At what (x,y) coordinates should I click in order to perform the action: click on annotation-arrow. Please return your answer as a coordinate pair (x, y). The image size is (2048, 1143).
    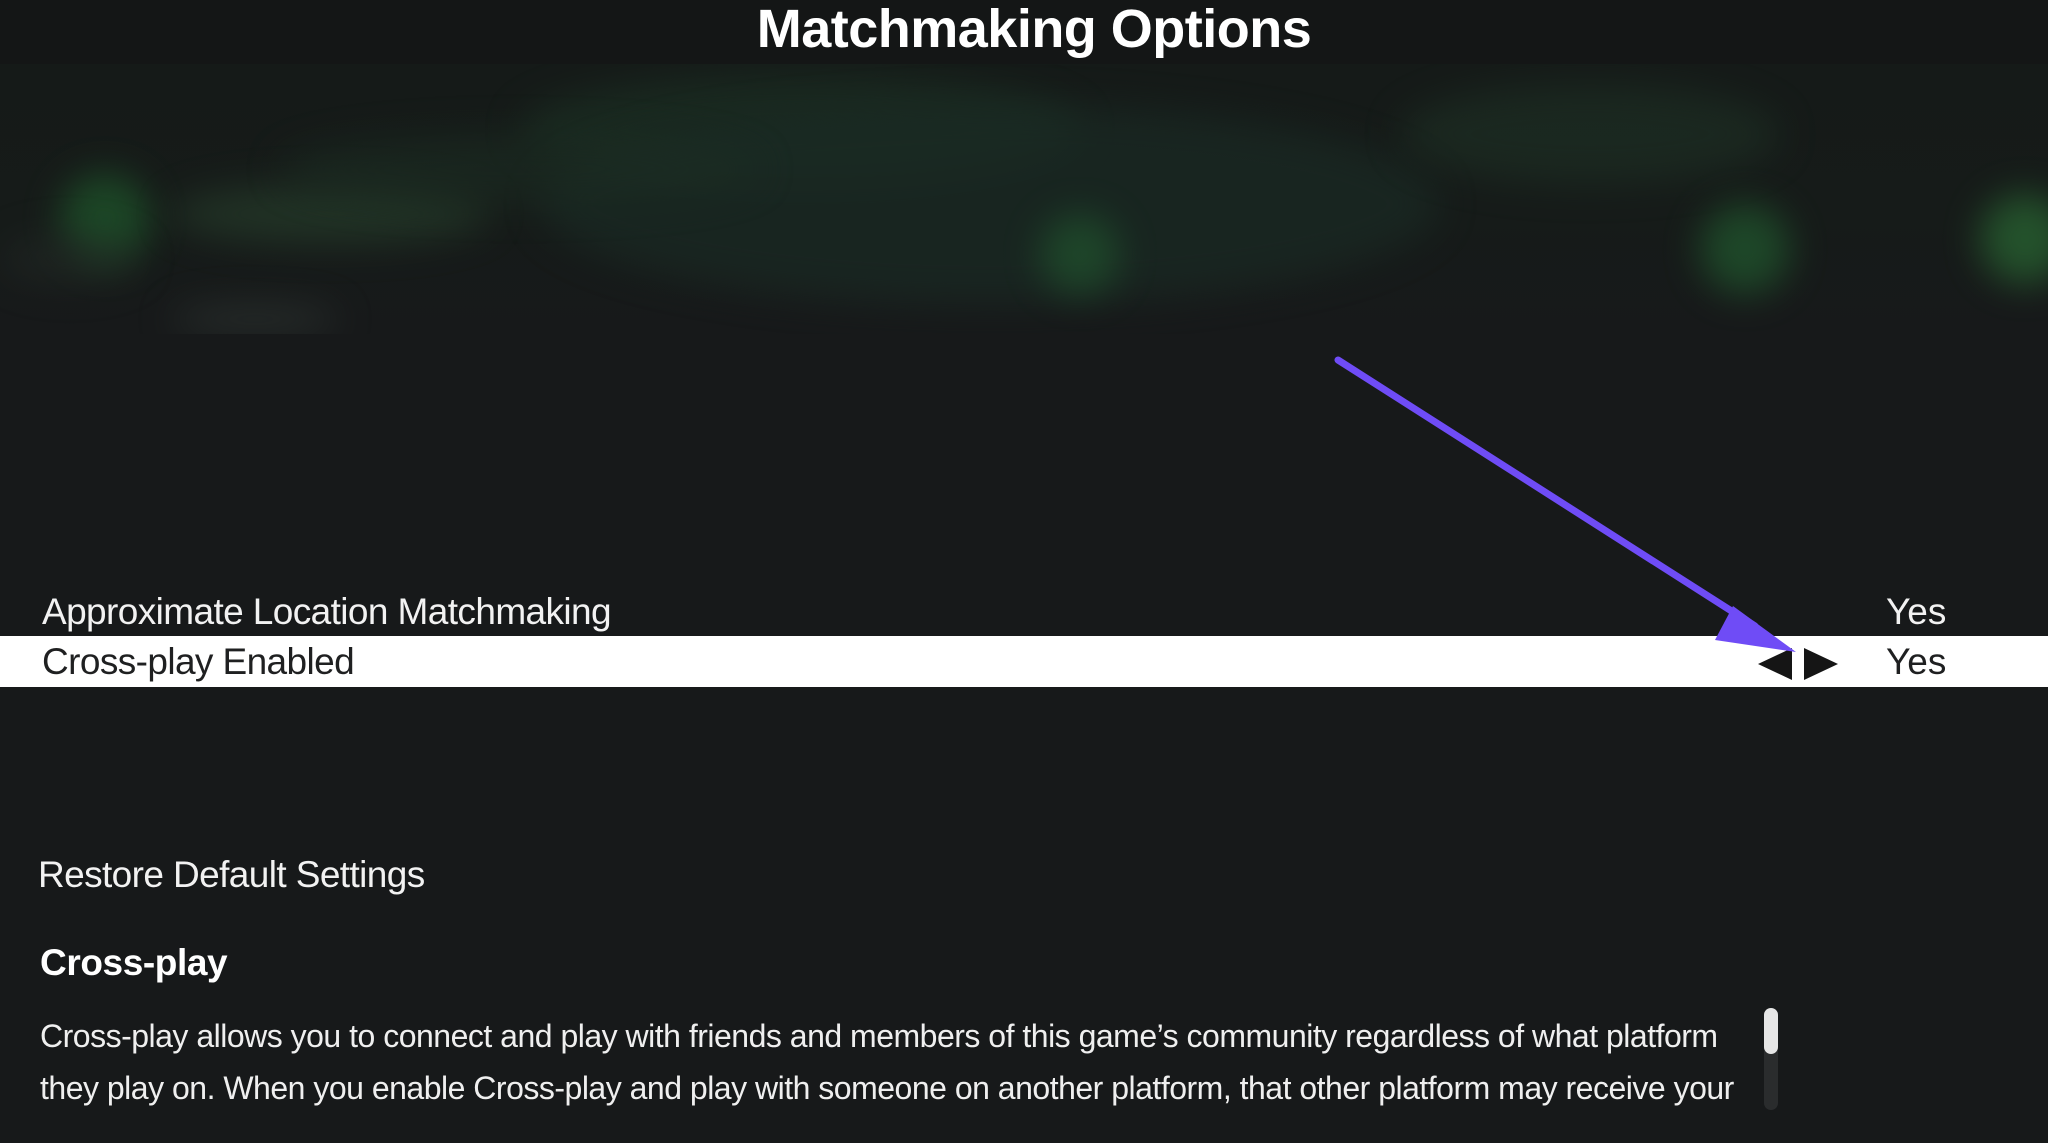
    Looking at the image, I should click on (1565, 504).